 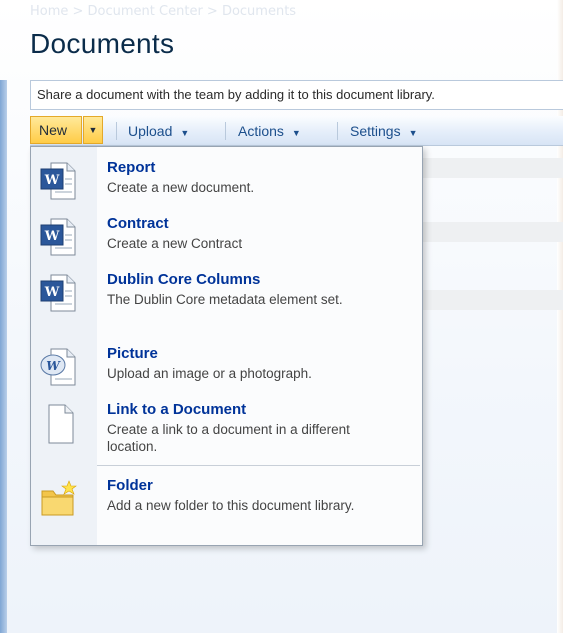 I want to click on menu-item-contract: W Contract Create a new Contract, so click(x=226, y=238).